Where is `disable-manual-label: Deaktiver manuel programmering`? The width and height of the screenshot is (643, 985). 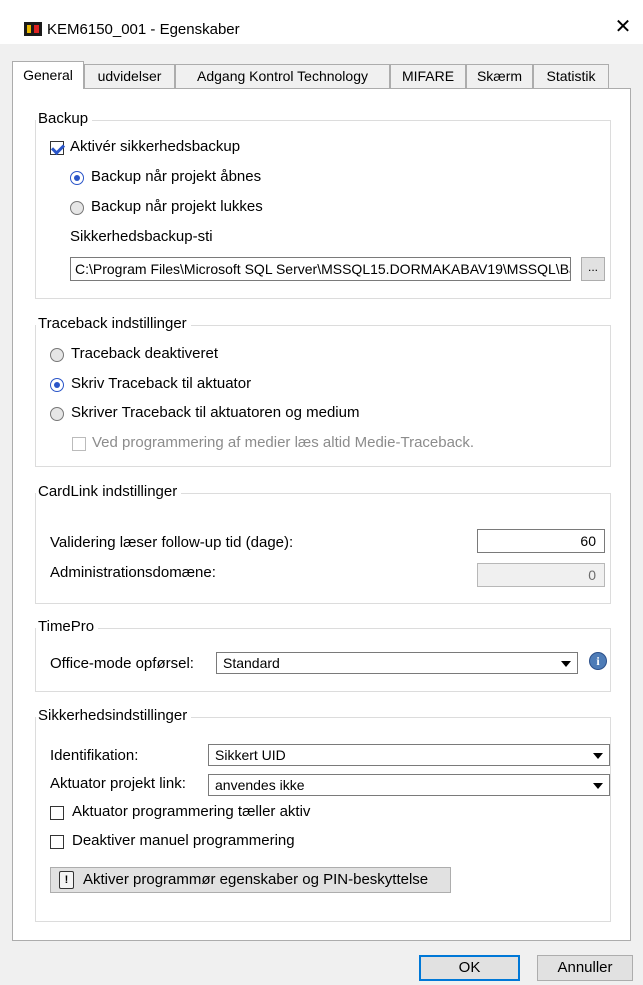 disable-manual-label: Deaktiver manuel programmering is located at coordinates (183, 840).